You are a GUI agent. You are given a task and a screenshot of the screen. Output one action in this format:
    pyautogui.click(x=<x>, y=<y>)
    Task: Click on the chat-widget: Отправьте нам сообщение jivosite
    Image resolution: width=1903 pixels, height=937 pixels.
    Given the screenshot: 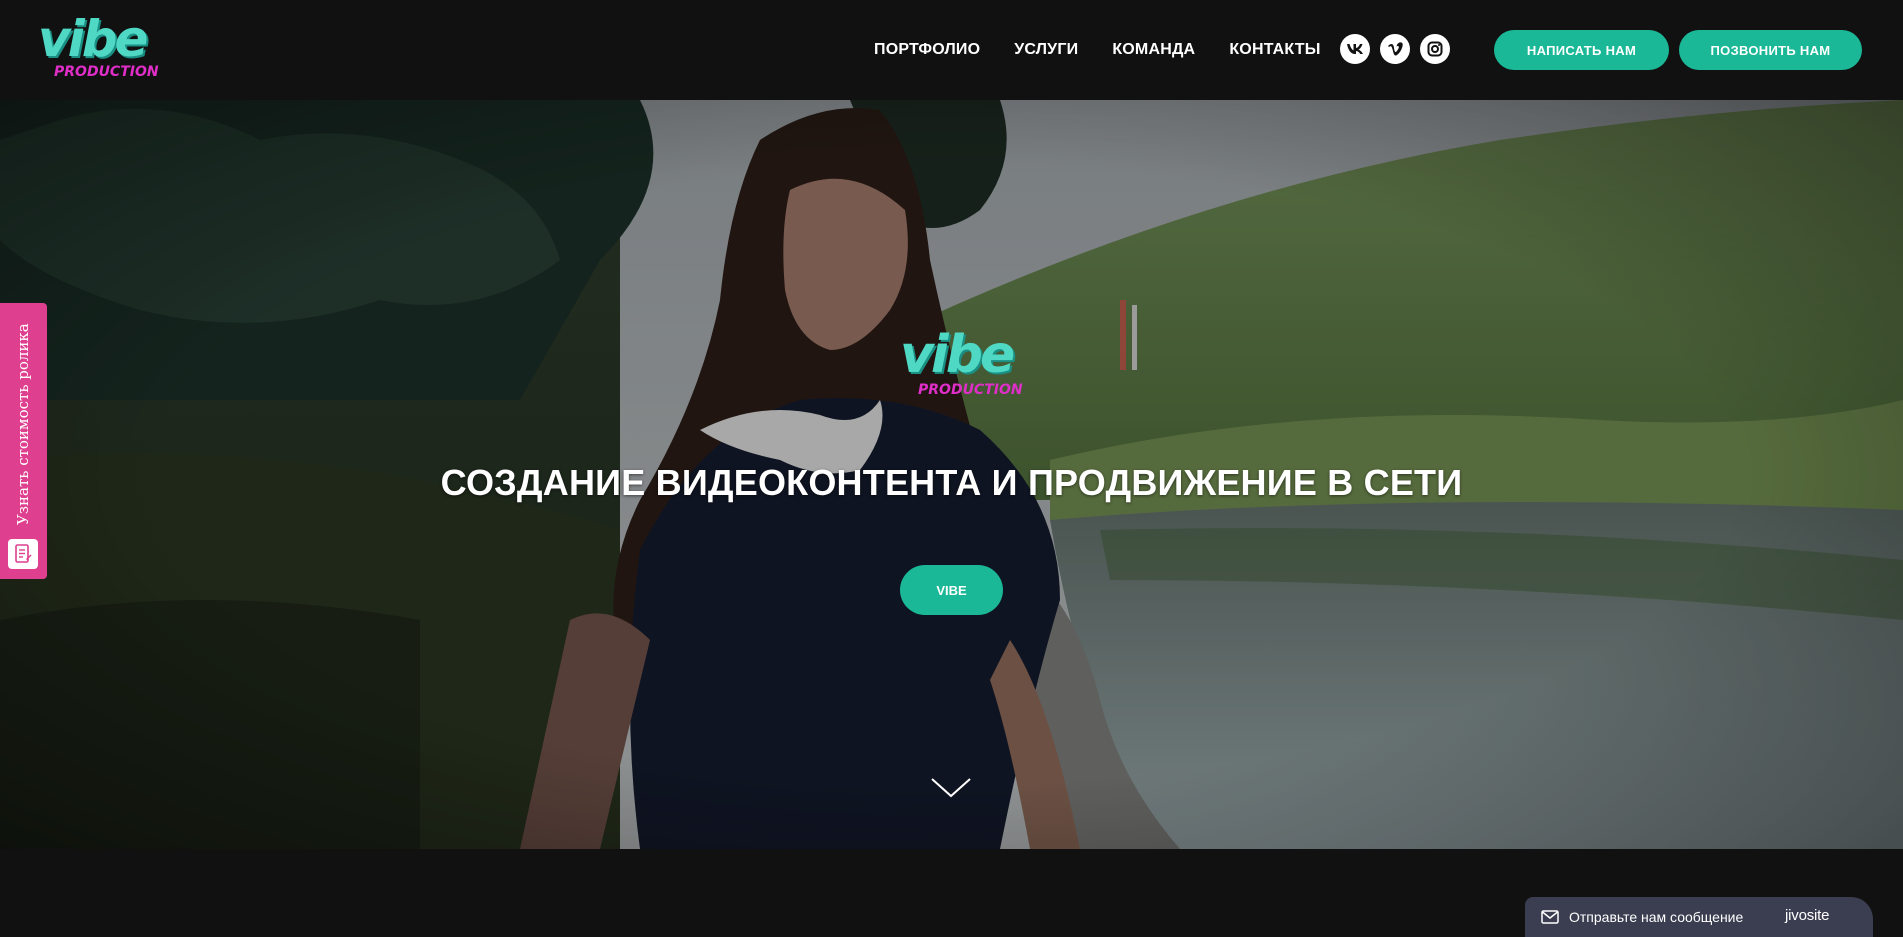 What is the action you would take?
    pyautogui.click(x=1699, y=917)
    